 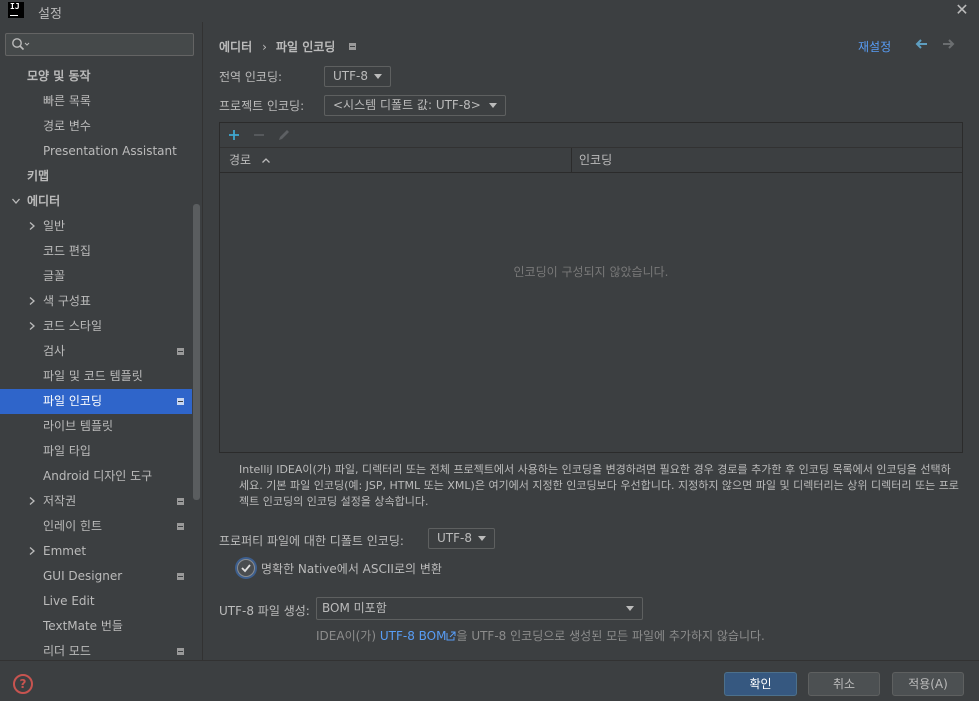 I want to click on project-encoding-label: 프로젝트 인코딩:, so click(x=262, y=106).